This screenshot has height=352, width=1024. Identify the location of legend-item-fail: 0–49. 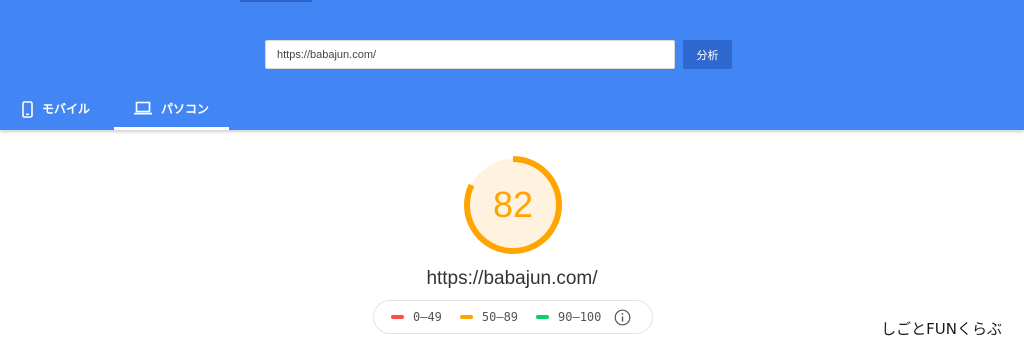
(416, 317).